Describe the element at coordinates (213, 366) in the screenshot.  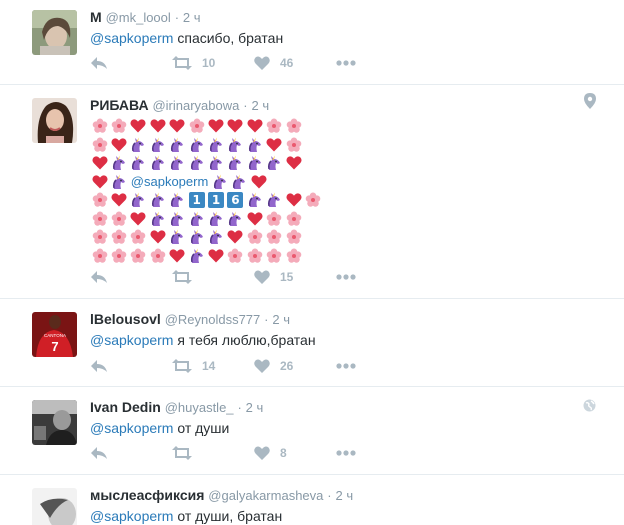
I see `retweet-button: 14` at that location.